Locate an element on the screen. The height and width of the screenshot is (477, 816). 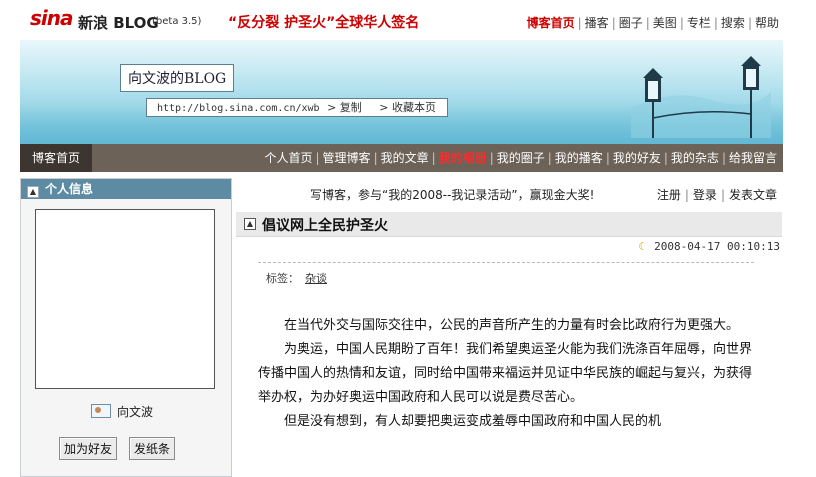
blog-title: 向文波的BLOG is located at coordinates (177, 78).